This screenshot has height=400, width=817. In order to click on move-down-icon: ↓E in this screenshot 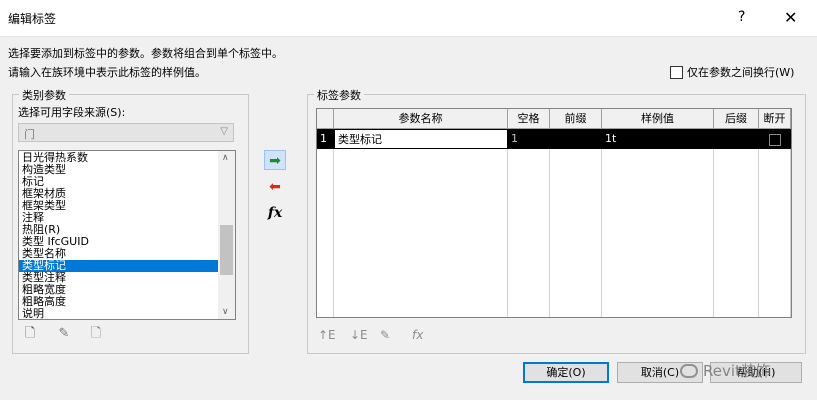, I will do `click(359, 335)`.